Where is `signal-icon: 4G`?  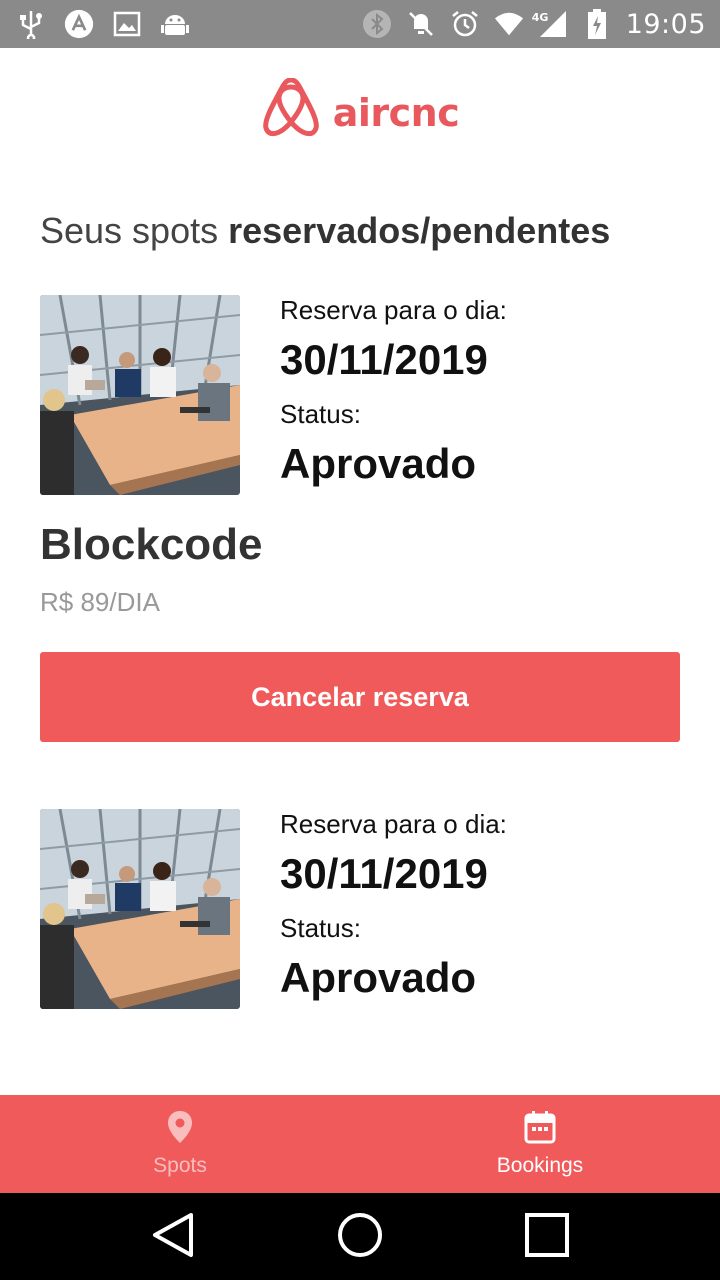
signal-icon: 4G is located at coordinates (550, 24).